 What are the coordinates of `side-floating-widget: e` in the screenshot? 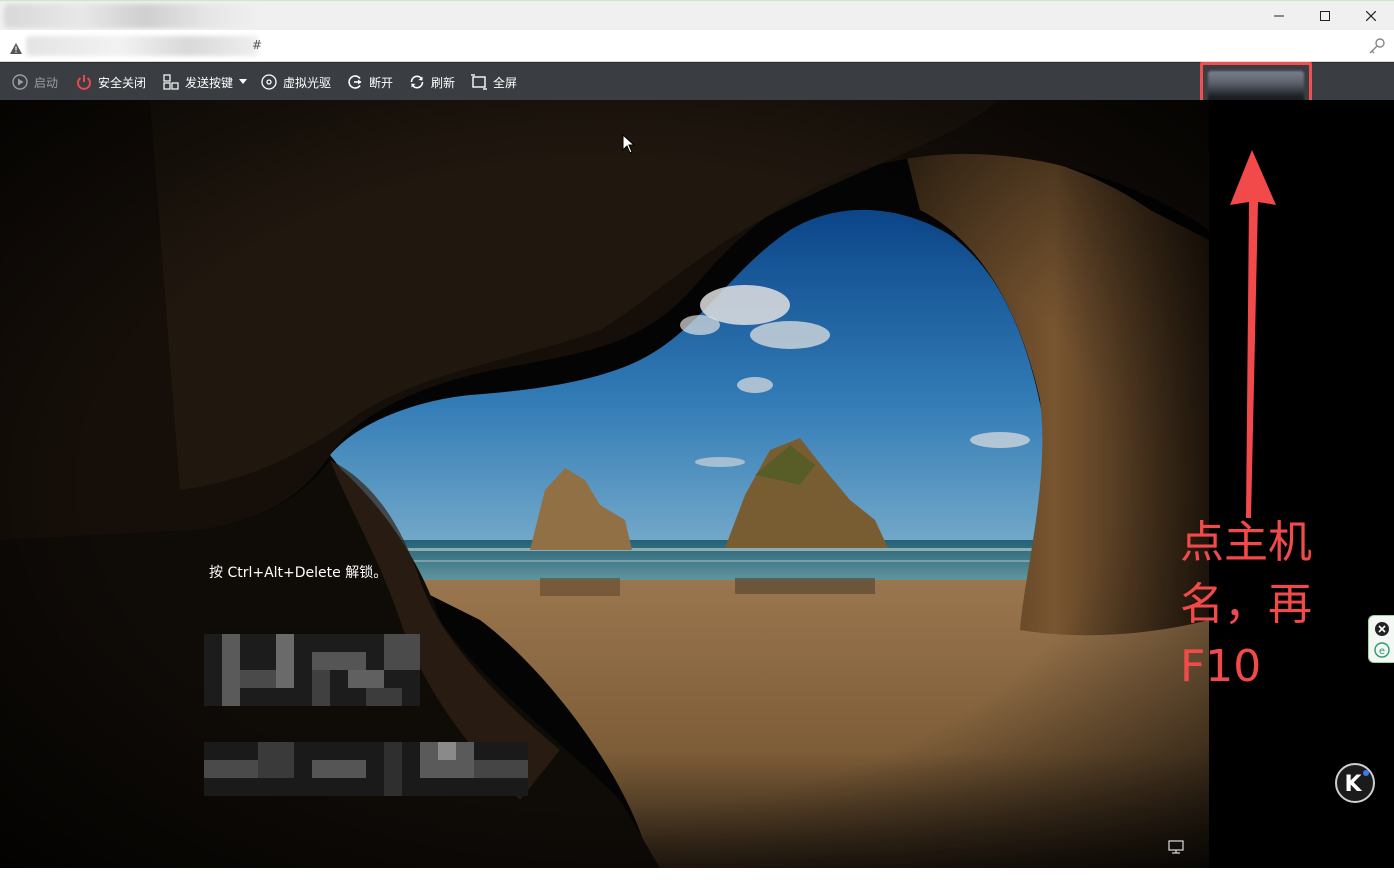 It's located at (1381, 639).